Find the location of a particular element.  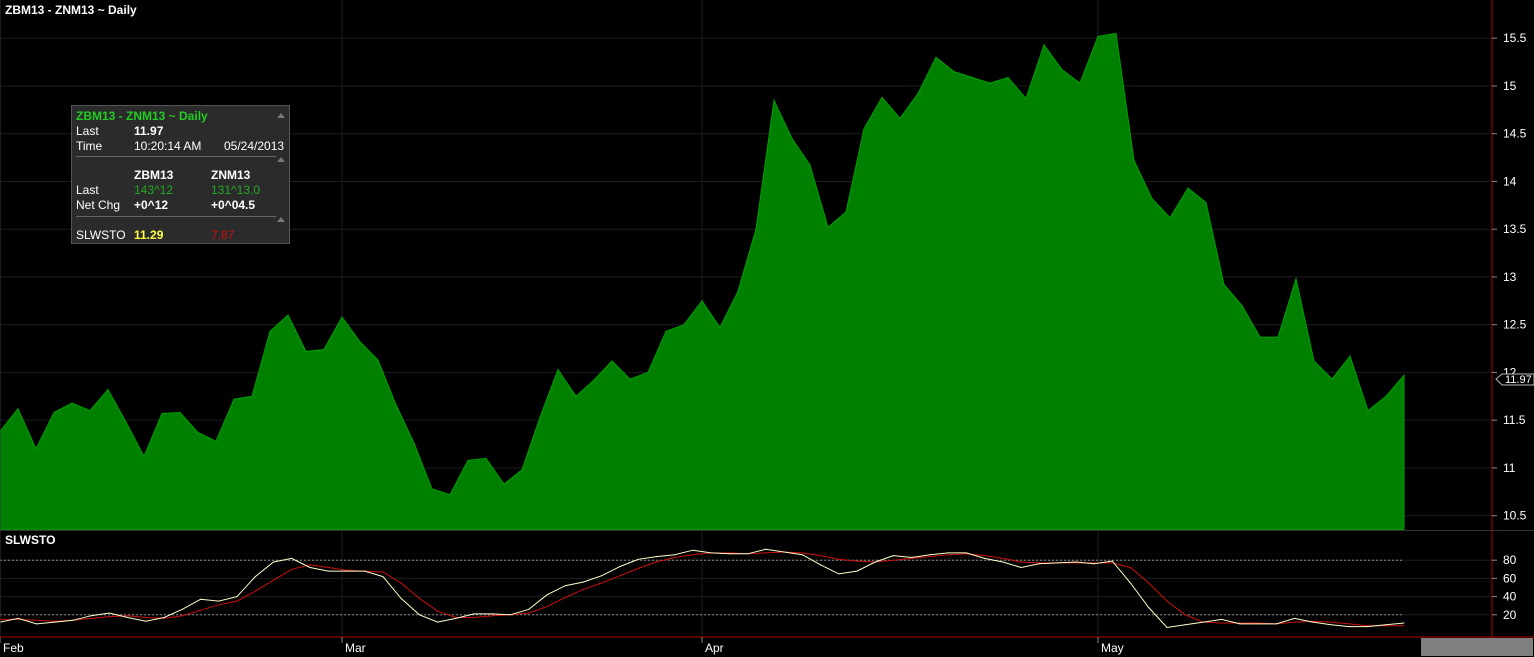

horizontal-scrollbar is located at coordinates (1477, 647).